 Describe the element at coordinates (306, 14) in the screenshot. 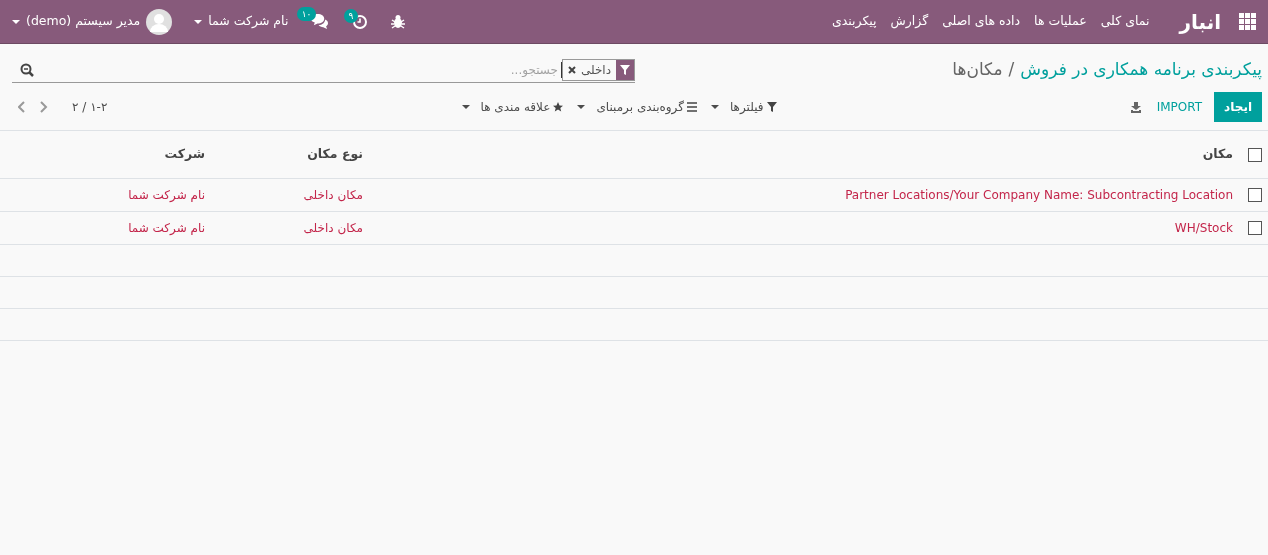

I see `count-badge: ۱۰` at that location.